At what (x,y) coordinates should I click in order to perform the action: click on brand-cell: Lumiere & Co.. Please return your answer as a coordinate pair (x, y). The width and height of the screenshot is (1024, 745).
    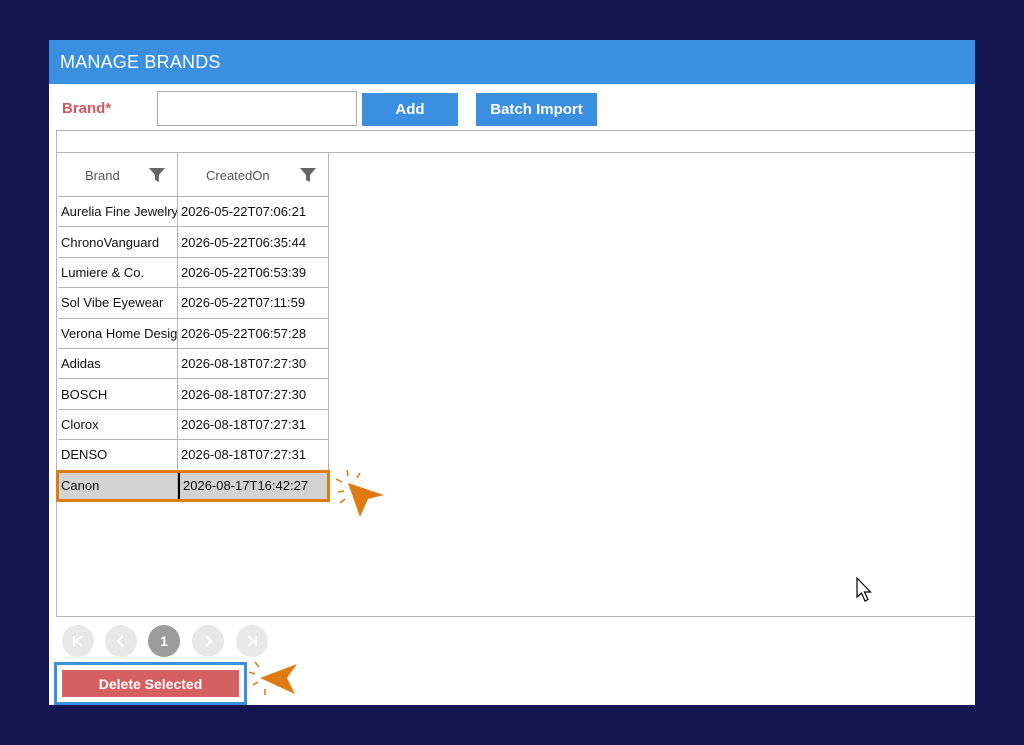
    Looking at the image, I should click on (118, 273).